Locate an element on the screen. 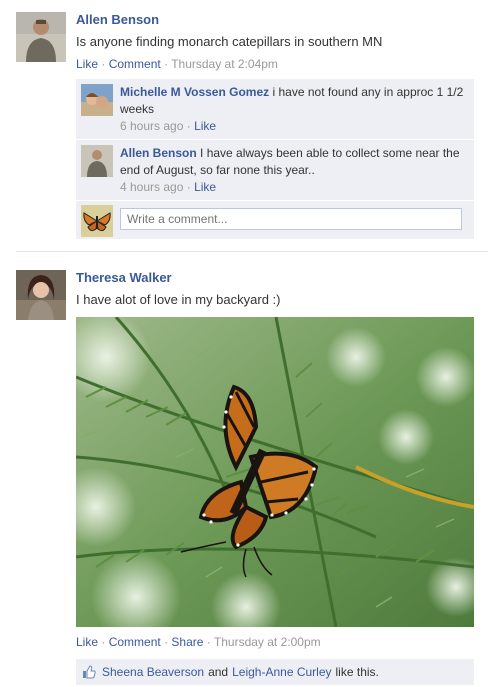  liker-name: Leigh-Anne Curley is located at coordinates (281, 672).